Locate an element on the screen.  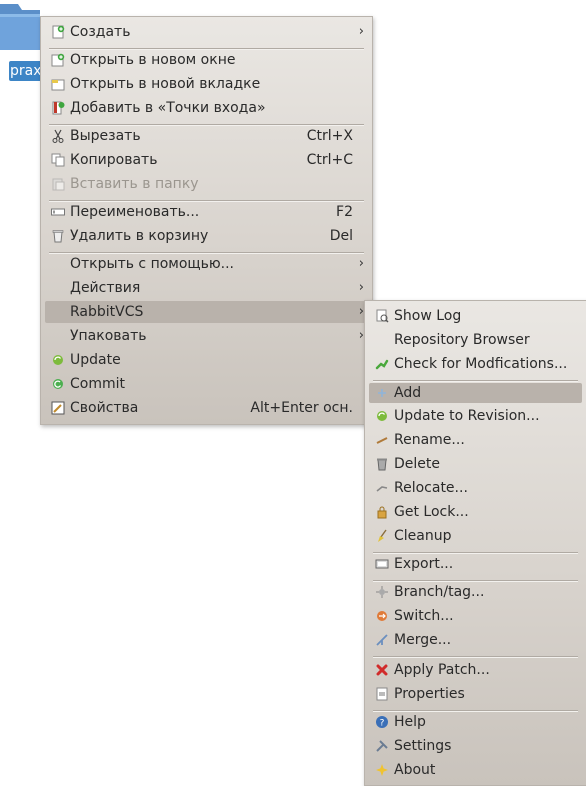
menu-item-commit: Commit is located at coordinates (206, 384).